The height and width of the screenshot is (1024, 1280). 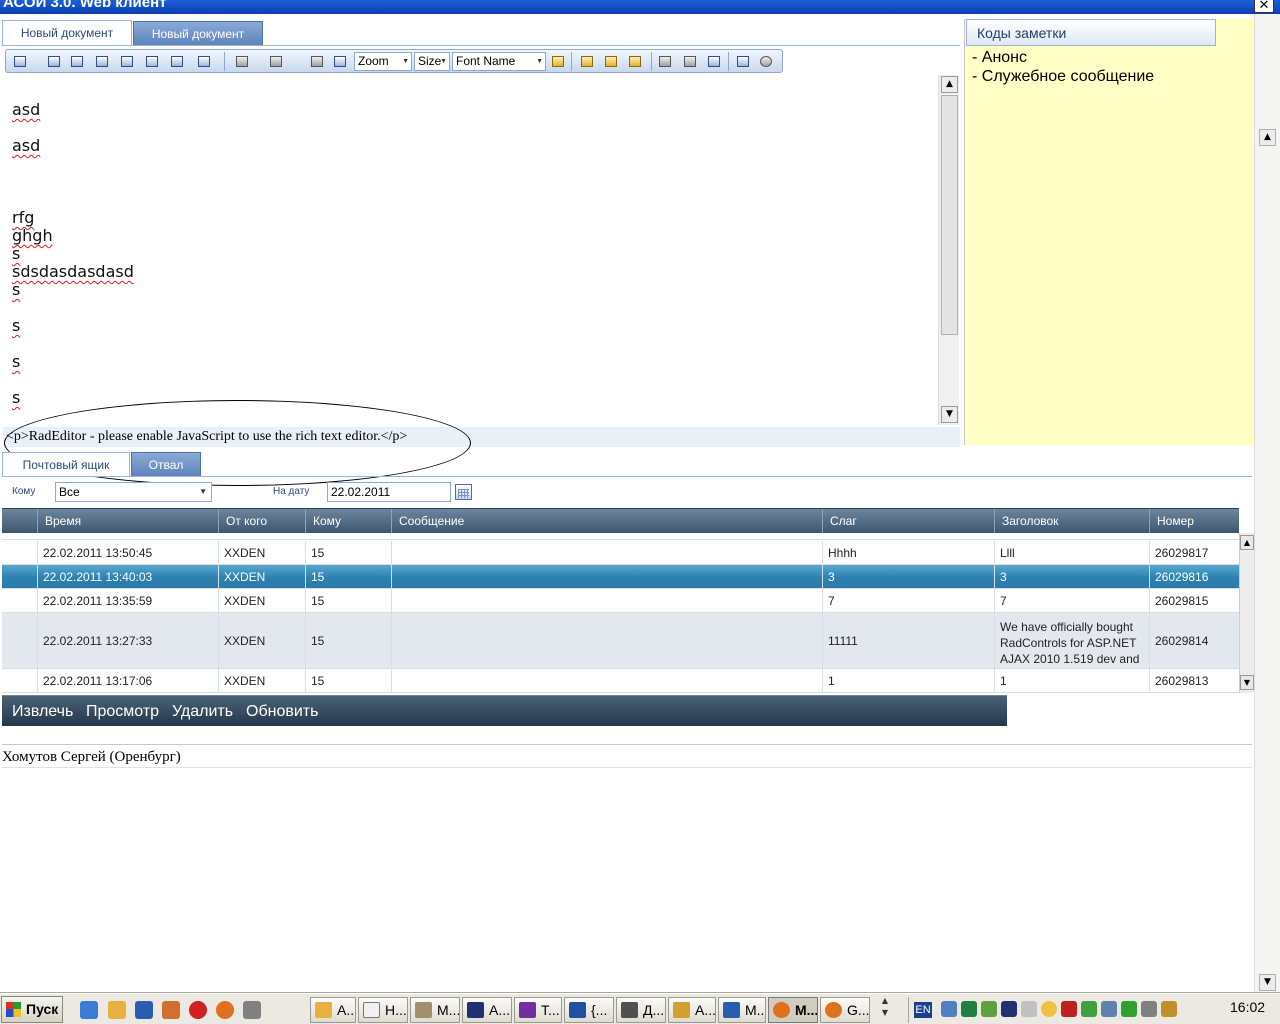 I want to click on paste-icon, so click(x=558, y=61).